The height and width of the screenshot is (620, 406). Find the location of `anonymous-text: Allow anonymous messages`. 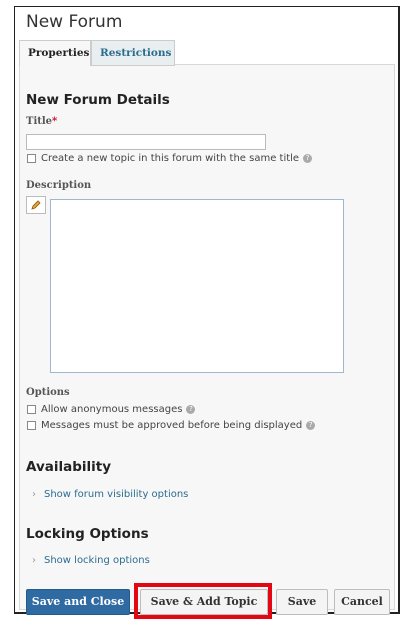

anonymous-text: Allow anonymous messages is located at coordinates (112, 409).